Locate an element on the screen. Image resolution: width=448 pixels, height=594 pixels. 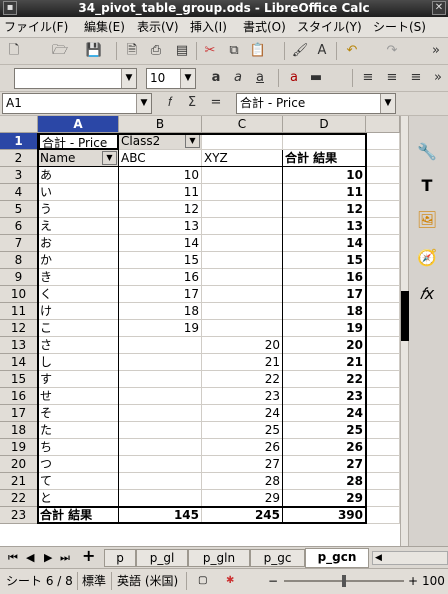
navigator-icon: 🧭 is located at coordinates (427, 258).